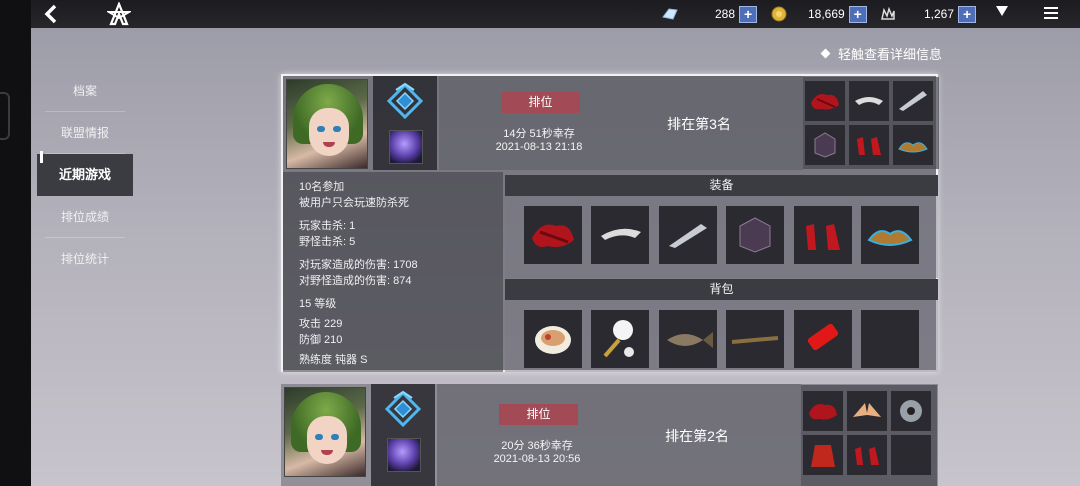 The height and width of the screenshot is (486, 1080). I want to click on sidebar-item-label: 排位统计, so click(84, 259).